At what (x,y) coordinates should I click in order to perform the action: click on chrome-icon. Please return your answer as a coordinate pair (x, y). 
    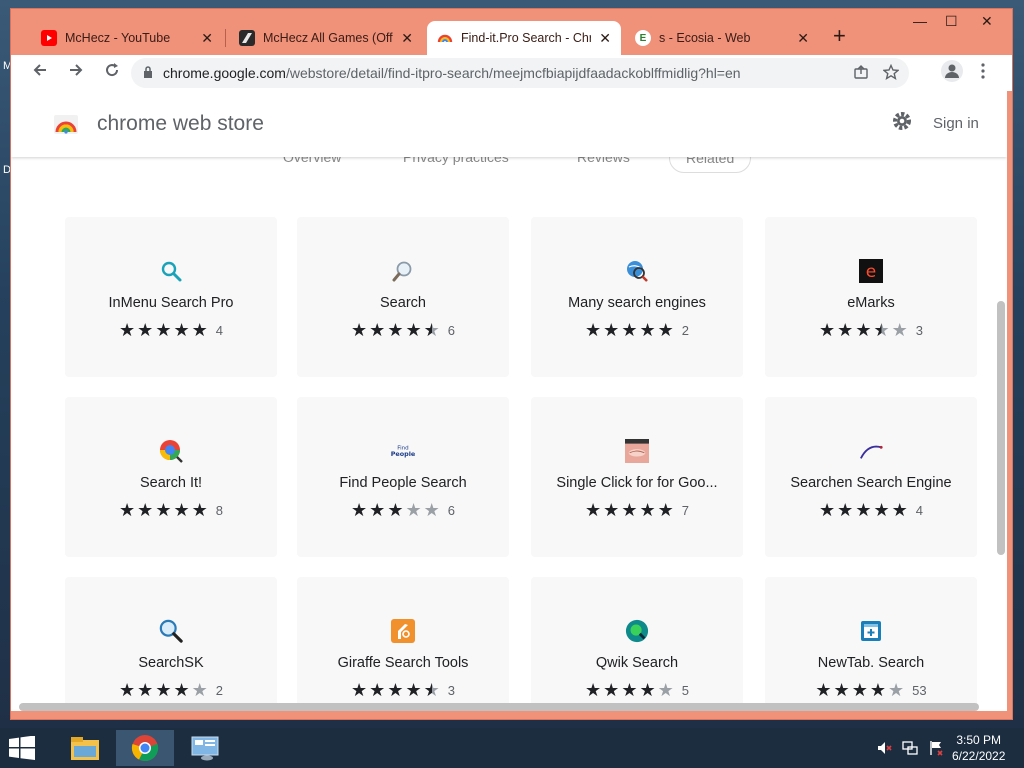
    Looking at the image, I should click on (145, 748).